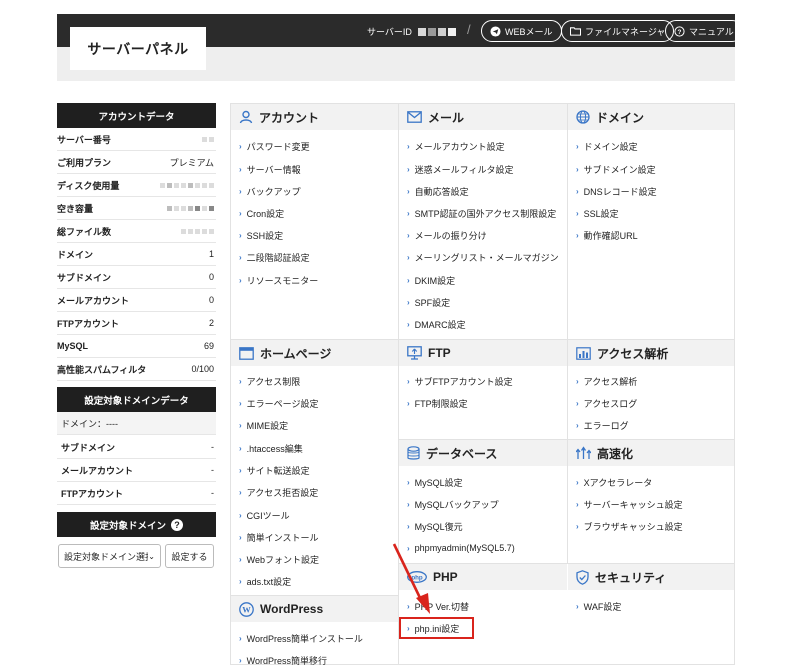 The image size is (790, 665). Describe the element at coordinates (447, 235) in the screenshot. I see `link-mail-sorting: › メールの振り分け` at that location.